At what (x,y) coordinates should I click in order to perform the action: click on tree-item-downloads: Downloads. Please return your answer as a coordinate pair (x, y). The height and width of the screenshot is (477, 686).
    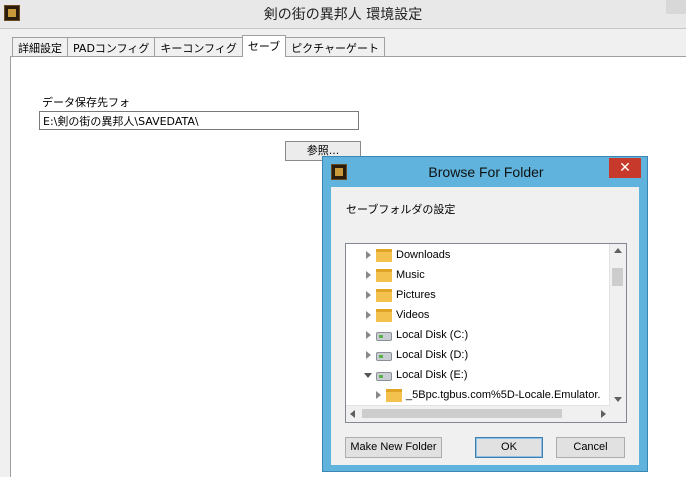
    Looking at the image, I should click on (478, 256).